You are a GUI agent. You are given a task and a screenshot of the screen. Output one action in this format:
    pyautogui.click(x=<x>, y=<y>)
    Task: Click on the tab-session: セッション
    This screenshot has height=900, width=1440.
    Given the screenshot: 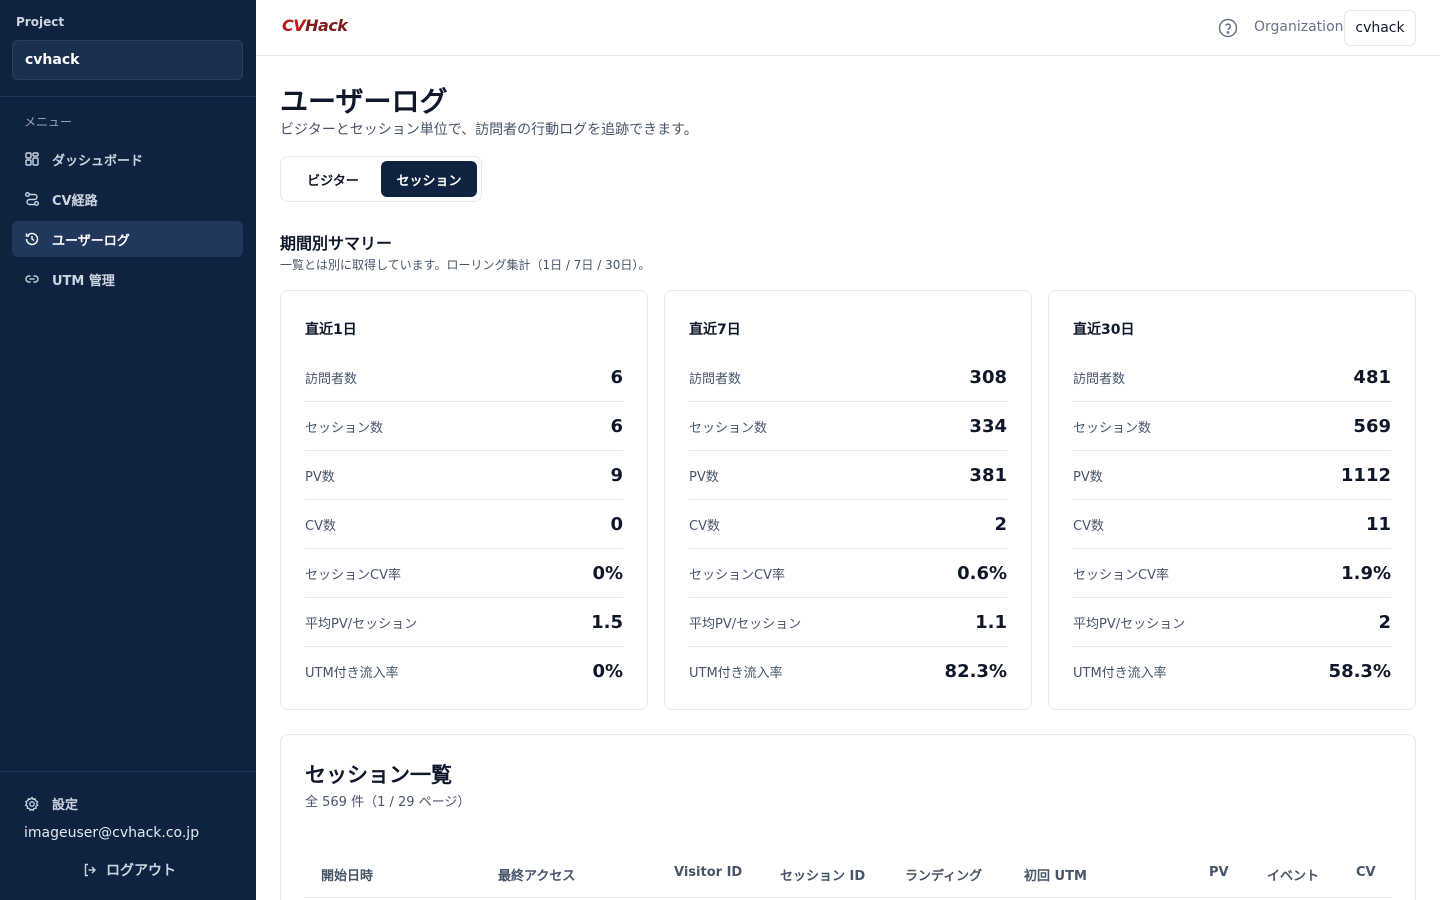 What is the action you would take?
    pyautogui.click(x=429, y=179)
    